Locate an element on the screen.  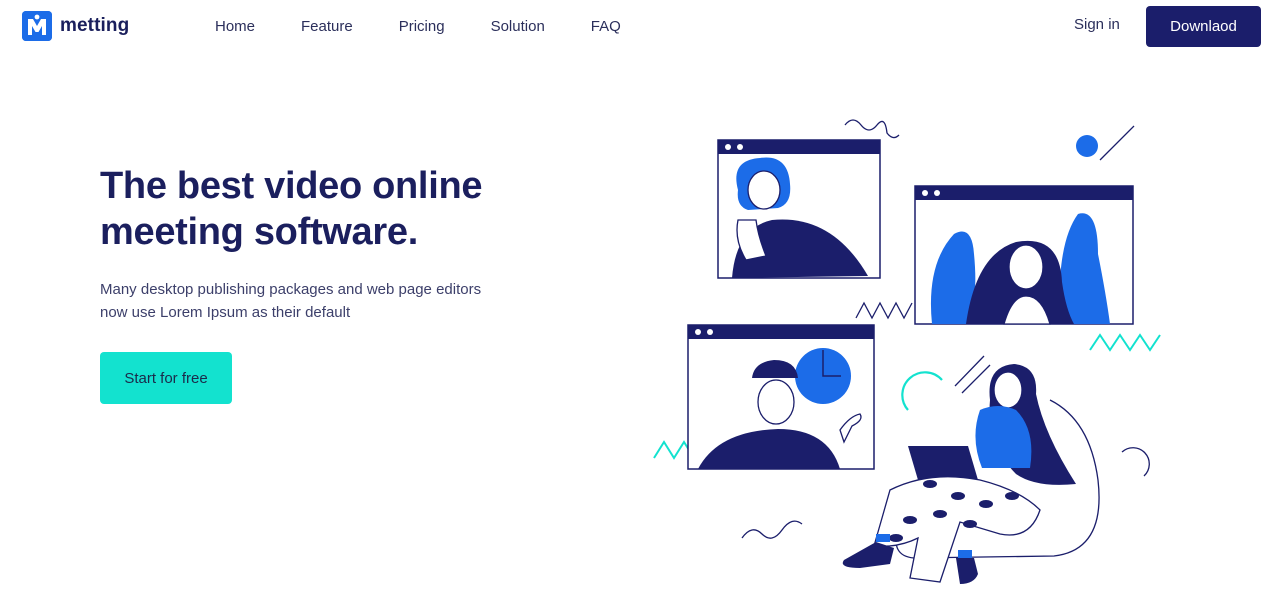
brand-name: metting is located at coordinates (95, 25).